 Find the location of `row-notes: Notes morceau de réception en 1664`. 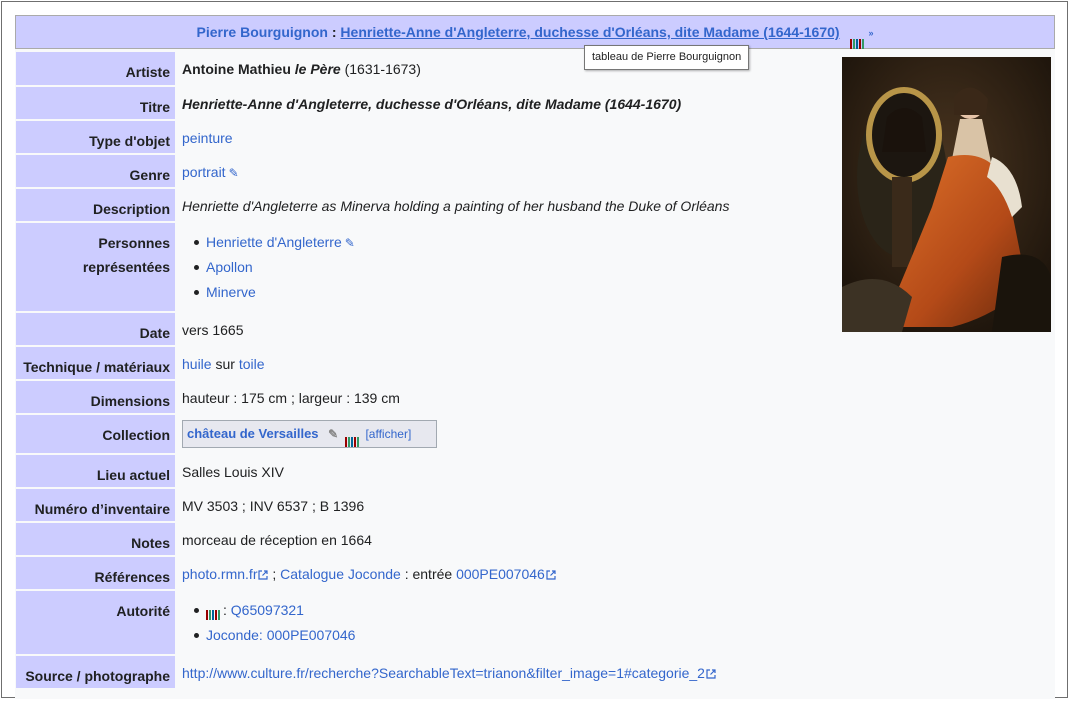

row-notes: Notes morceau de réception en 1664 is located at coordinates (536, 539).